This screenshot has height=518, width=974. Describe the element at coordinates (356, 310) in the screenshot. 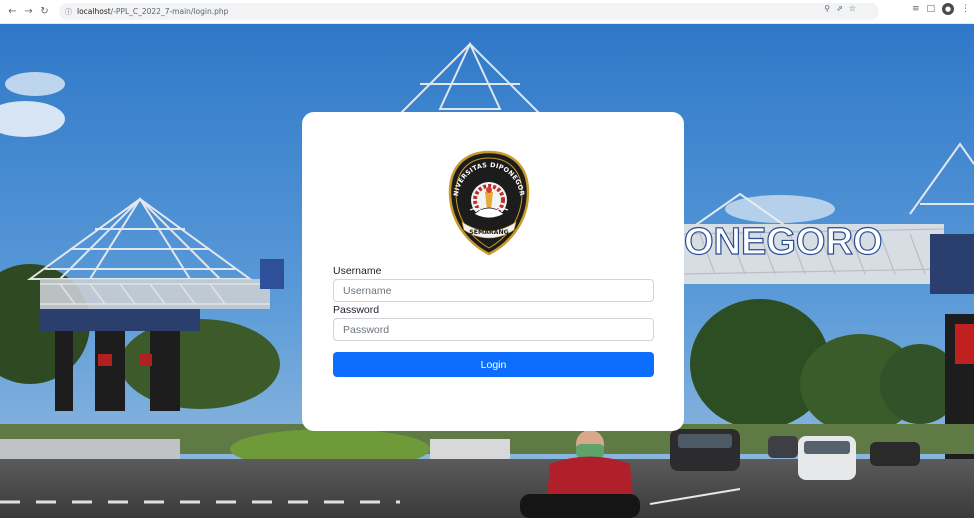

I see `password-label: Password` at that location.